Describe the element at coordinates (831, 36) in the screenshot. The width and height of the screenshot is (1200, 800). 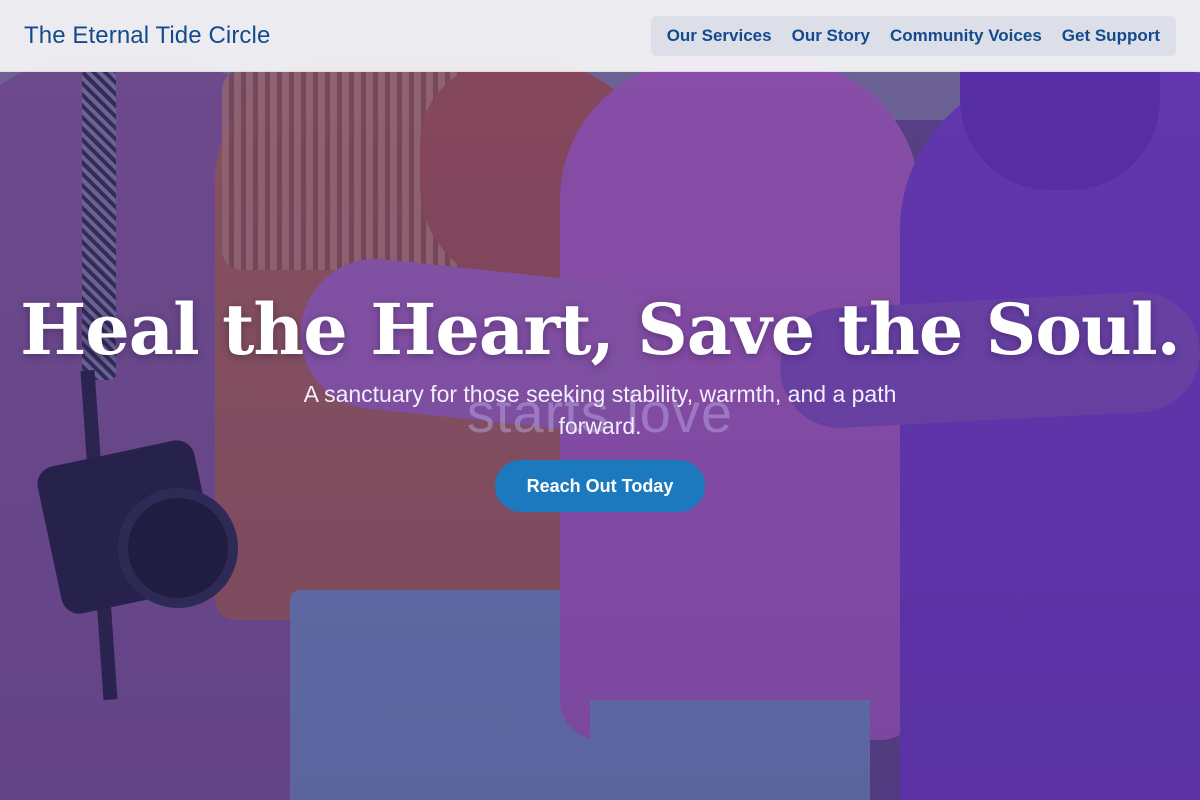
I see `nav-our-story: Our Story` at that location.